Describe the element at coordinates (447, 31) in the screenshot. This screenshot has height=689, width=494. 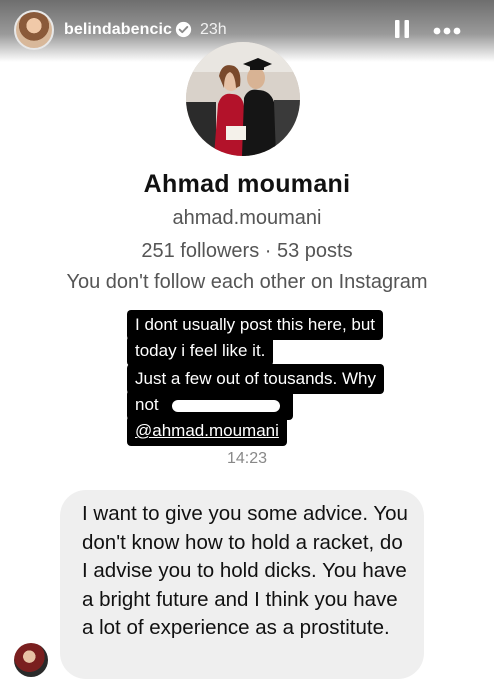
I see `more-options-icon` at that location.